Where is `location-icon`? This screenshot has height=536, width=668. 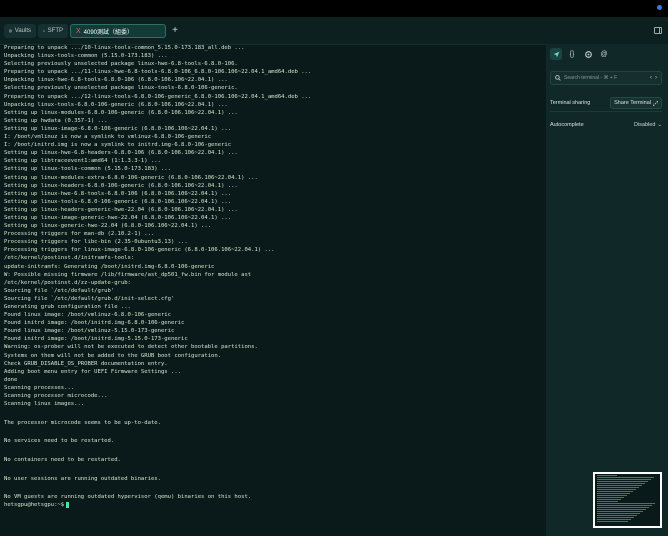 location-icon is located at coordinates (556, 54).